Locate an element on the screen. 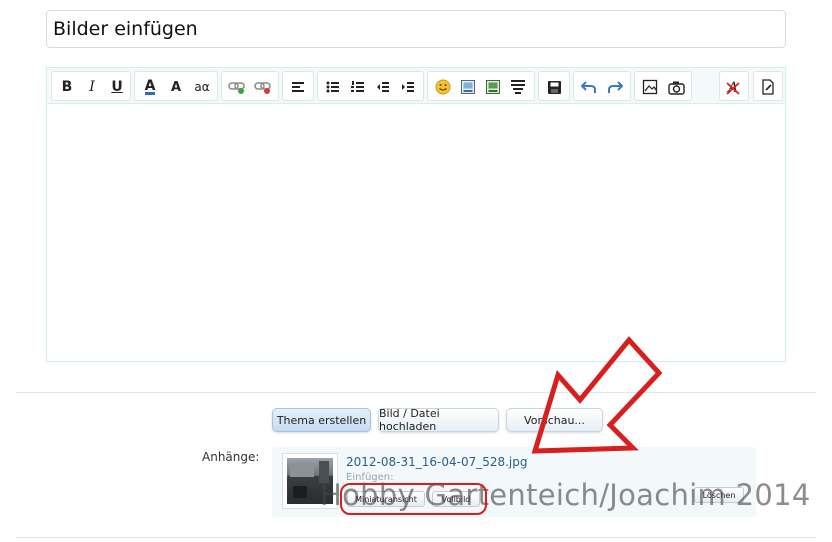 Image resolution: width=832 pixels, height=542 pixels. unlink-icon is located at coordinates (262, 88).